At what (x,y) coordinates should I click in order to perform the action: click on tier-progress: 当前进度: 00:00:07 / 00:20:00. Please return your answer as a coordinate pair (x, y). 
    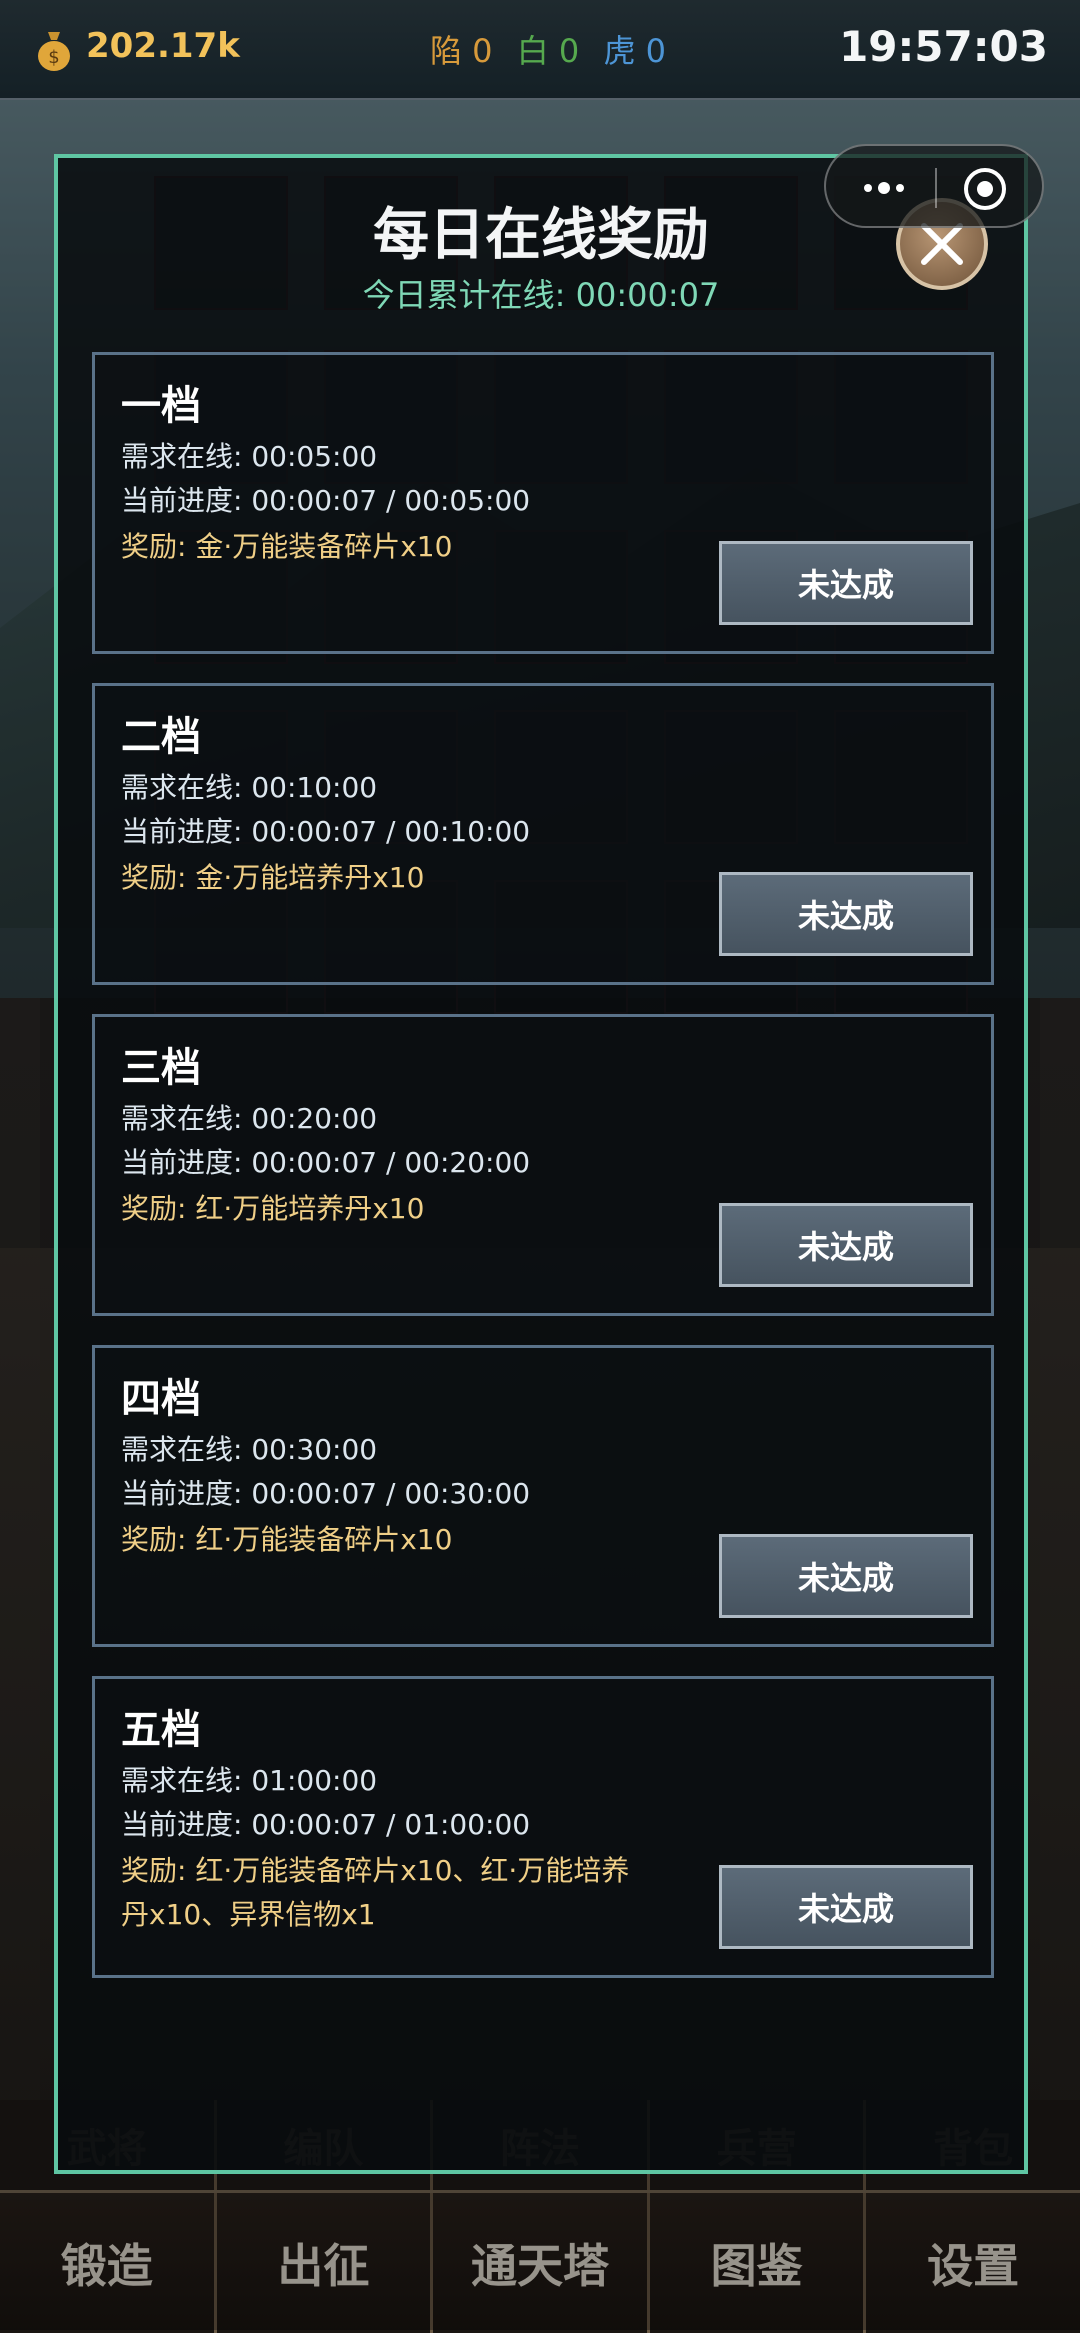
    Looking at the image, I should click on (326, 1162).